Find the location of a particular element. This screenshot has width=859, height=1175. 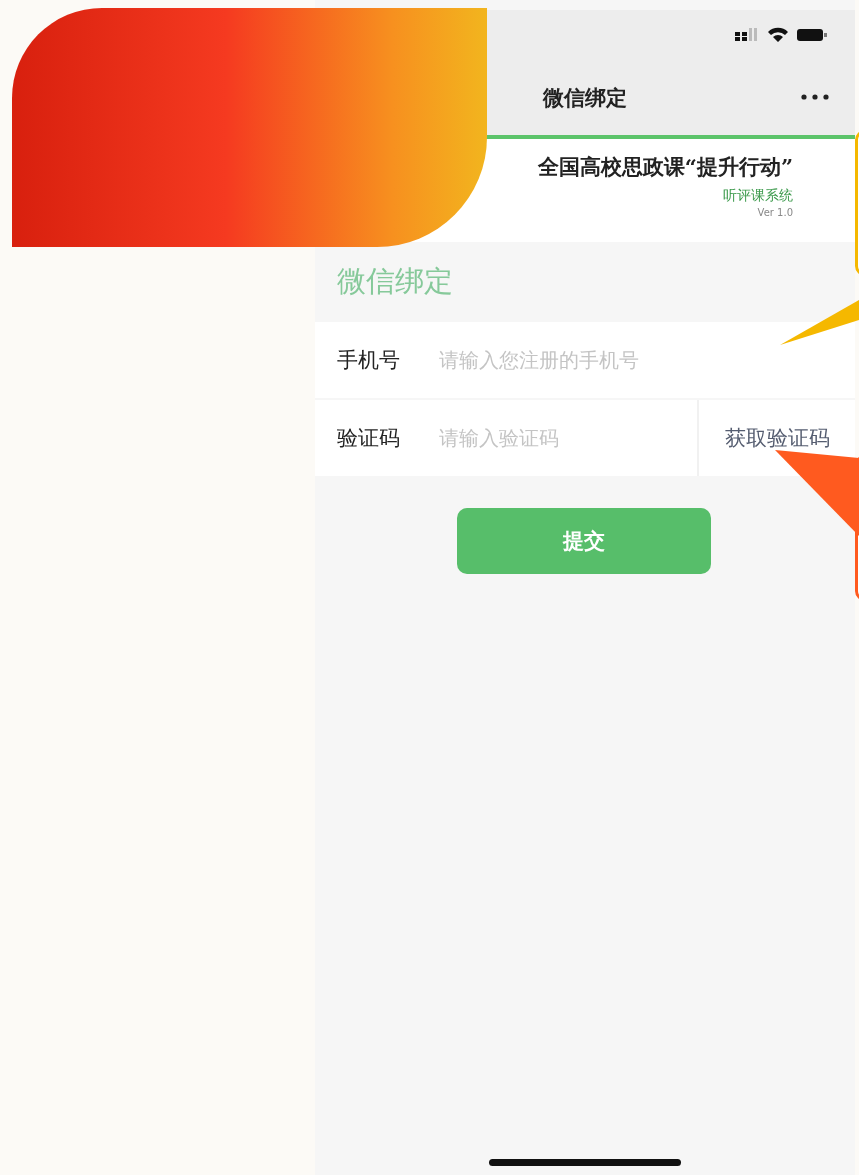

nav-title: 微信绑定 is located at coordinates (585, 98).